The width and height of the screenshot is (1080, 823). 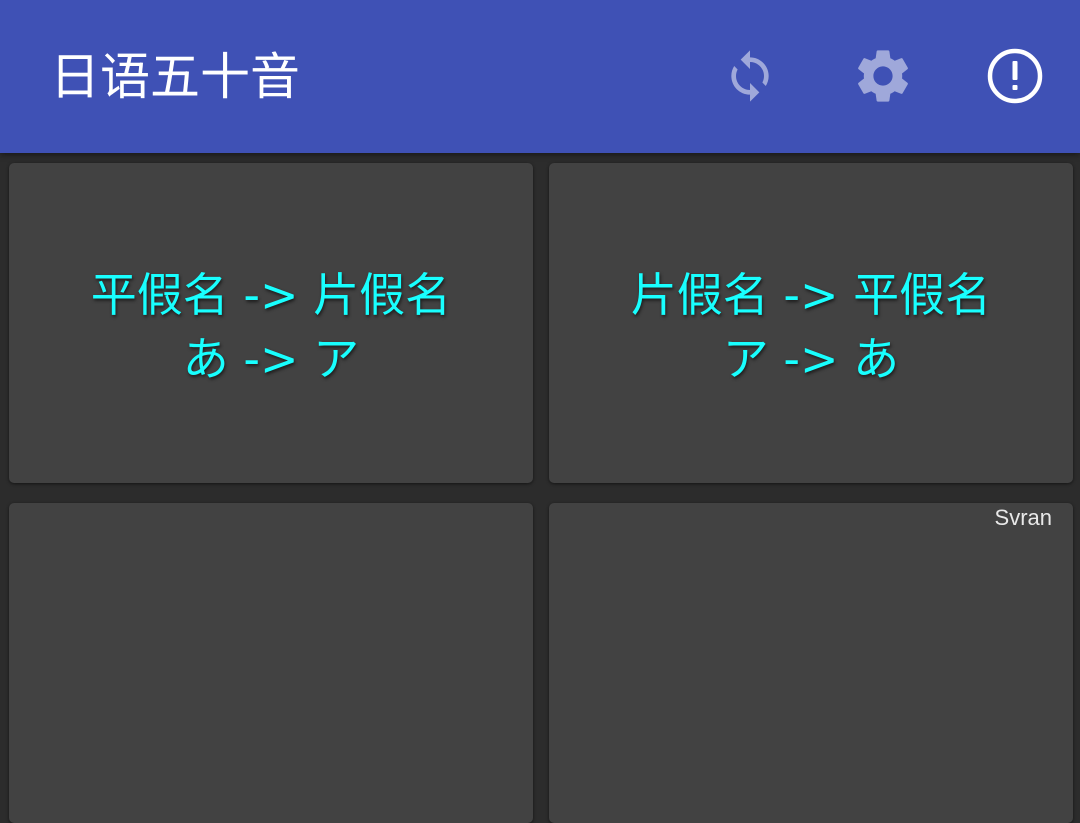 What do you see at coordinates (811, 359) in the screenshot?
I see `card-example: ア -> あ` at bounding box center [811, 359].